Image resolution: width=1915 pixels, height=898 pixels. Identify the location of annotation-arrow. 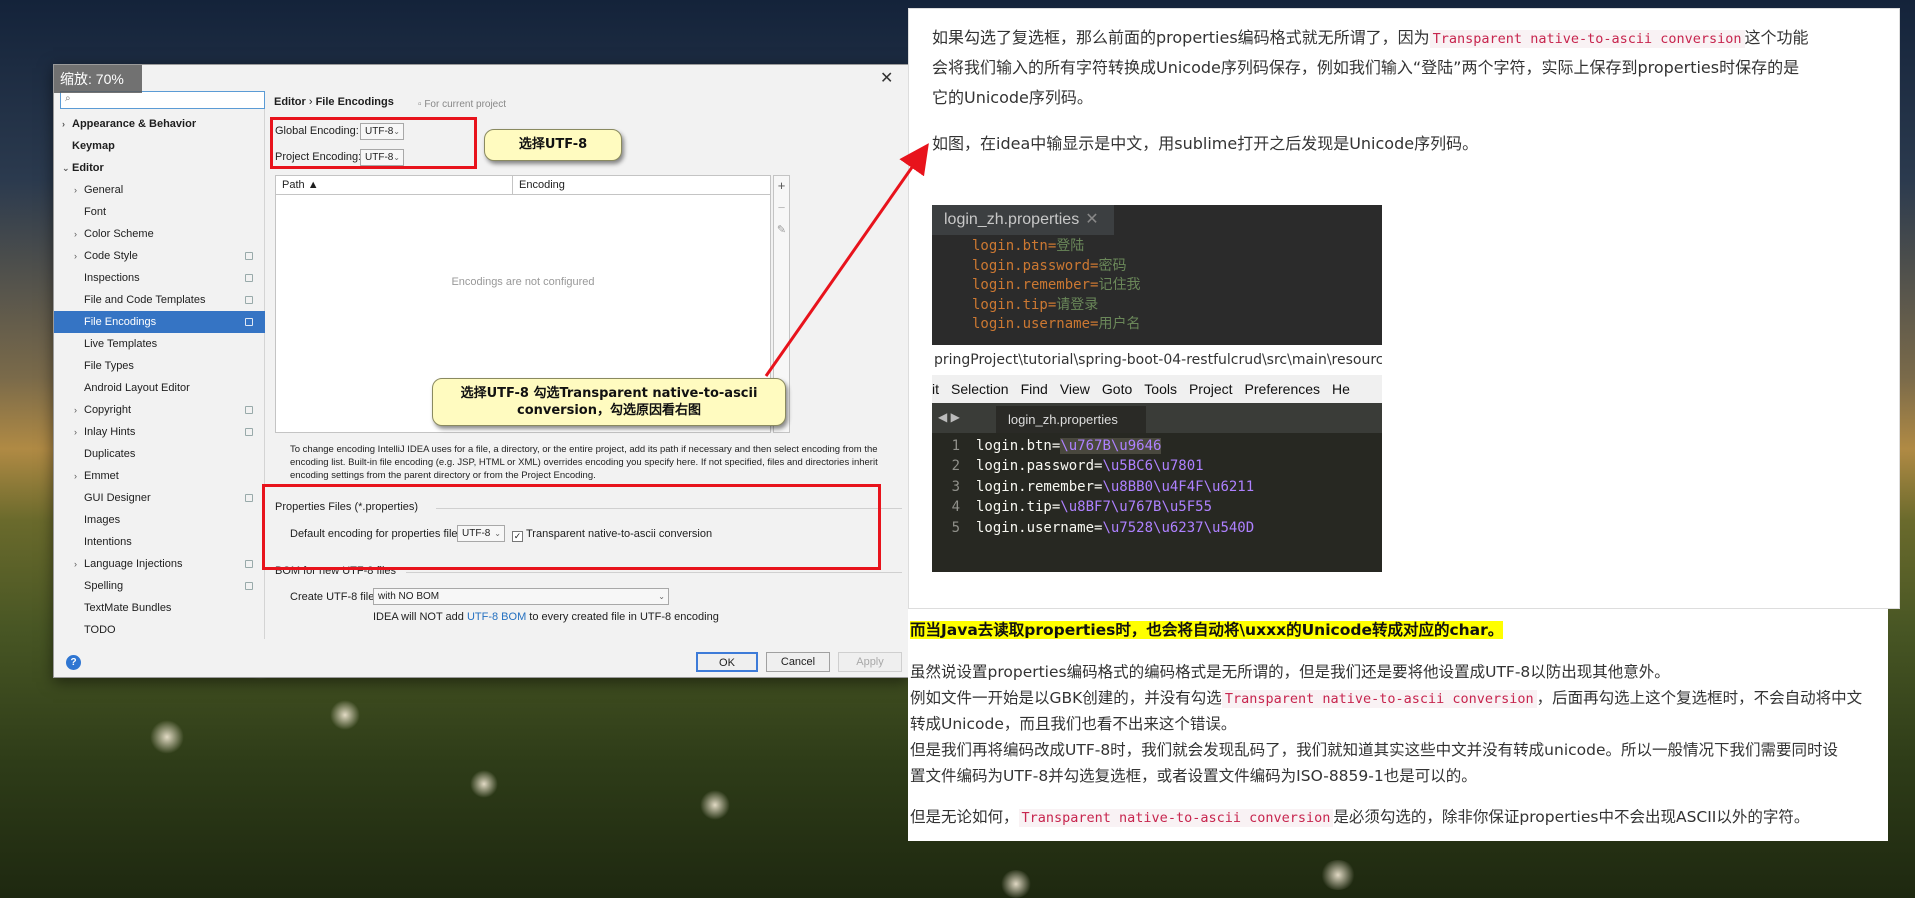
(846, 260).